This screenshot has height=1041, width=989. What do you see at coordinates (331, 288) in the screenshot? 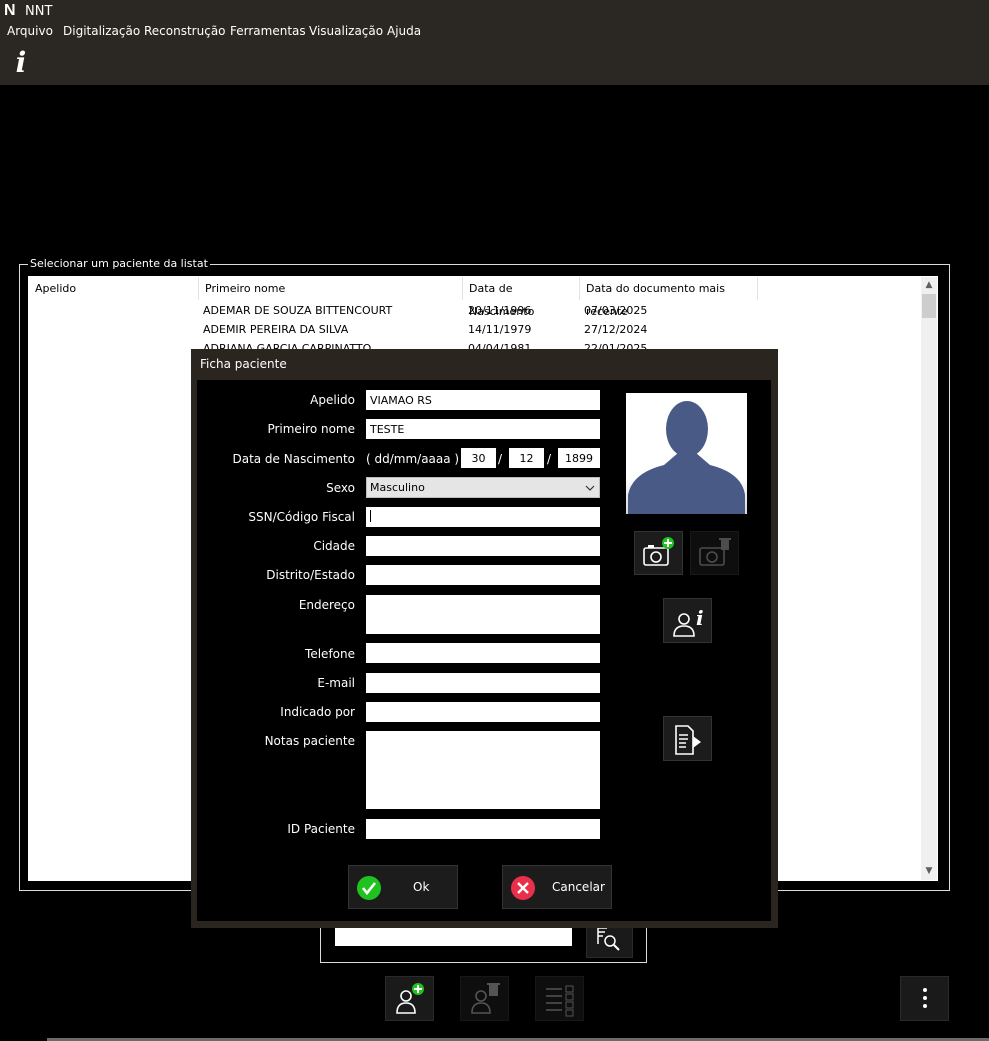
I see `column-header-primeiro-nome: Primeiro nome` at bounding box center [331, 288].